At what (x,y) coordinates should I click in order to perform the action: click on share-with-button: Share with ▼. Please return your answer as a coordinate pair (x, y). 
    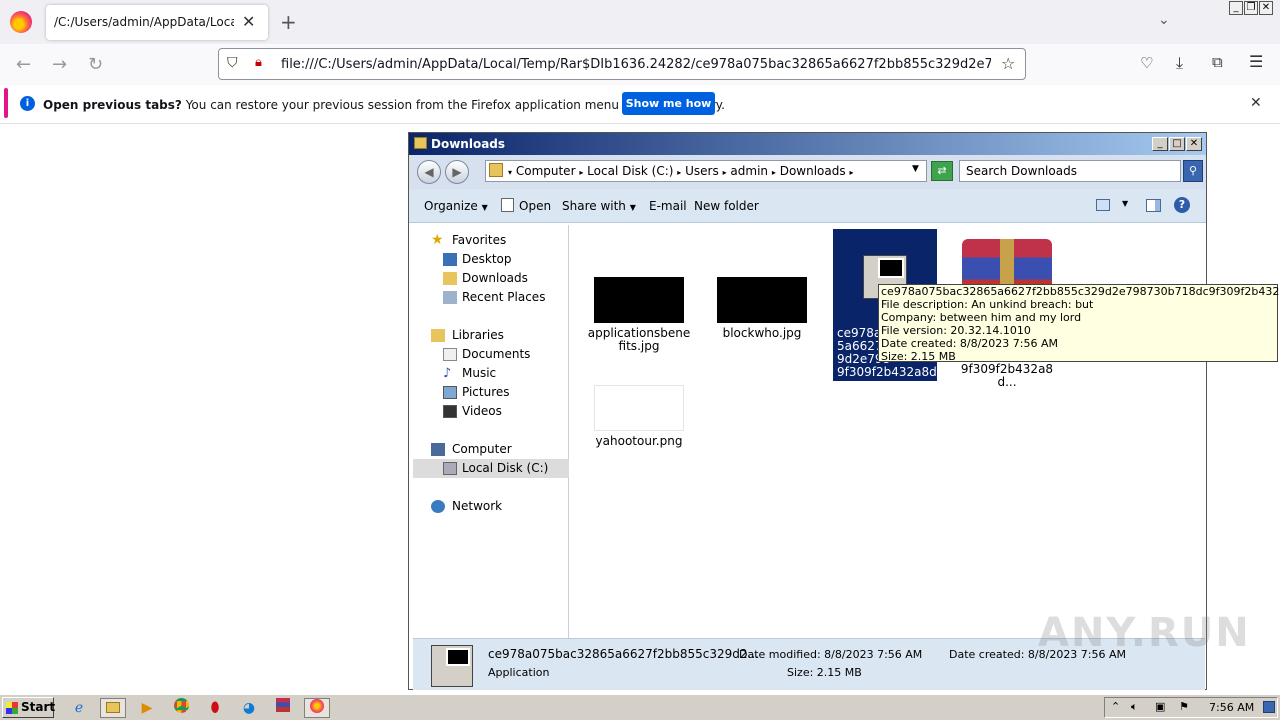
    Looking at the image, I should click on (599, 206).